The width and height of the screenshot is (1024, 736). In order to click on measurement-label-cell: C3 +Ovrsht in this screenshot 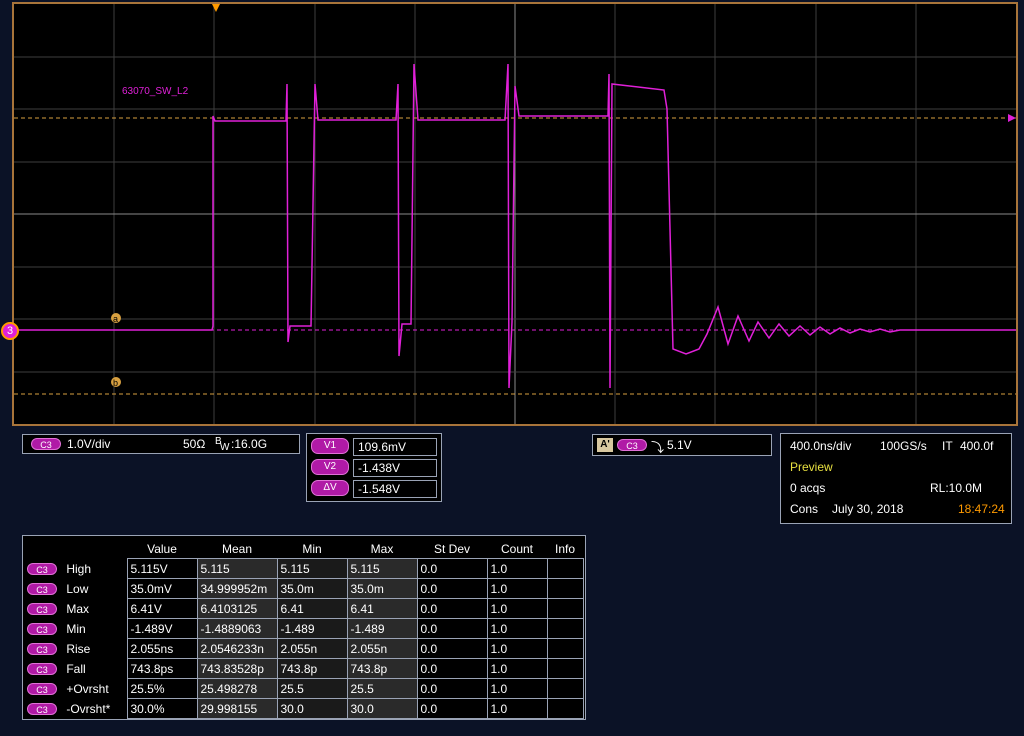, I will do `click(77, 689)`.